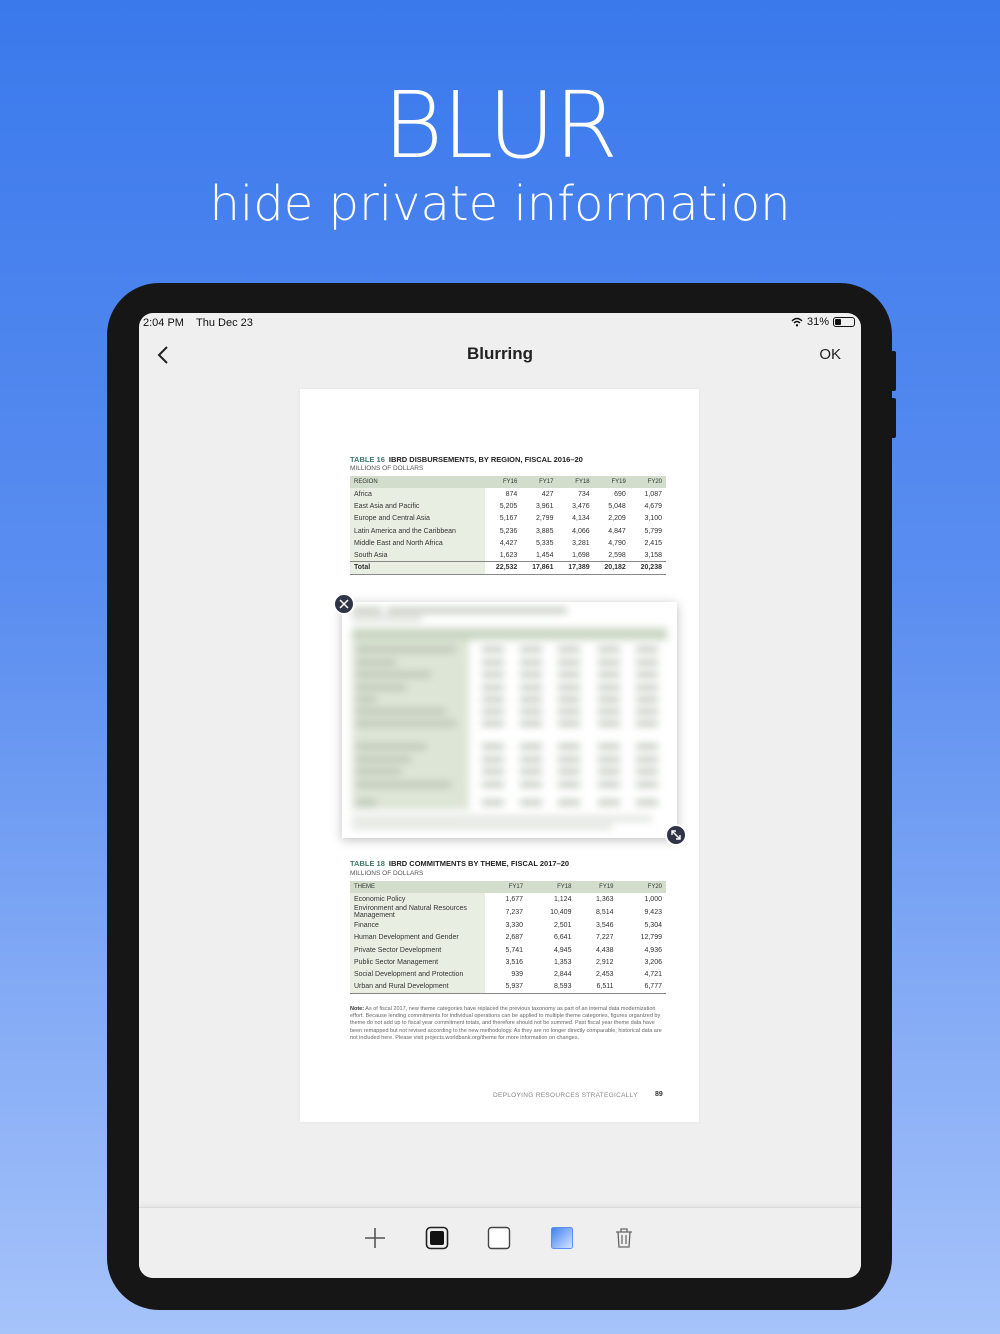  Describe the element at coordinates (617, 531) in the screenshot. I see `table-cell: 4,847` at that location.